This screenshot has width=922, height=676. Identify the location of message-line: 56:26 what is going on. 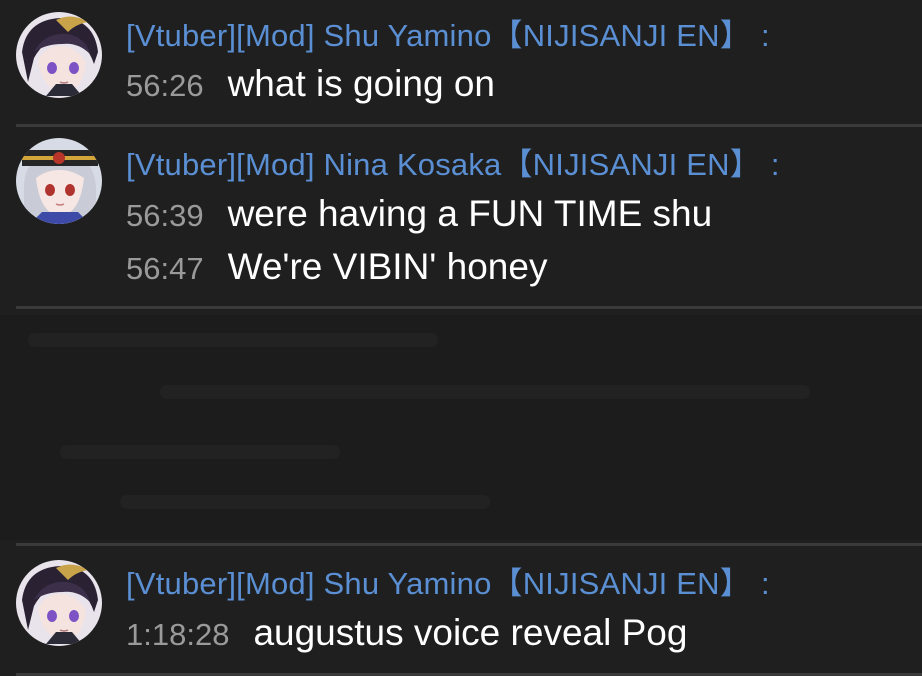
(310, 88).